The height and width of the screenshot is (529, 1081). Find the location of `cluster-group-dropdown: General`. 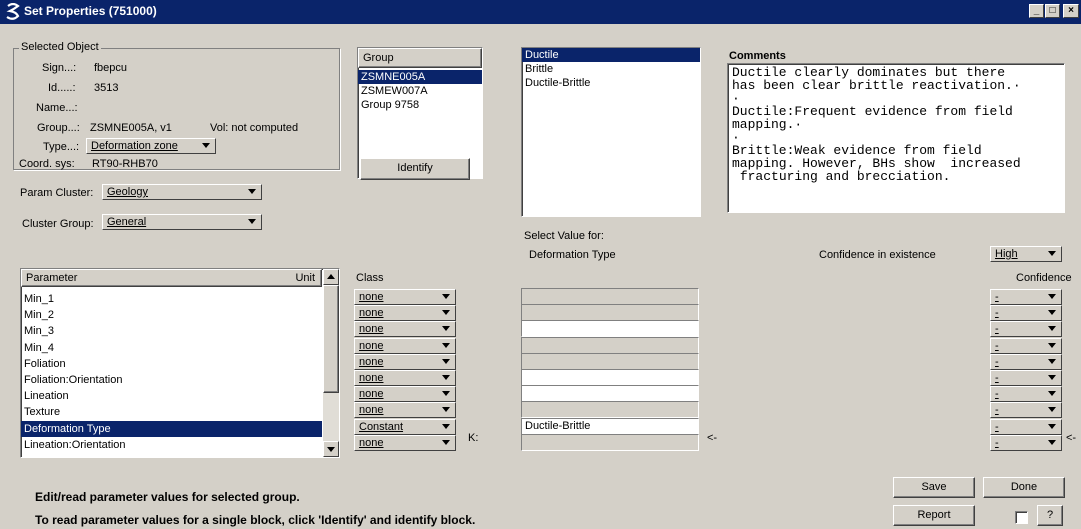

cluster-group-dropdown: General is located at coordinates (182, 222).